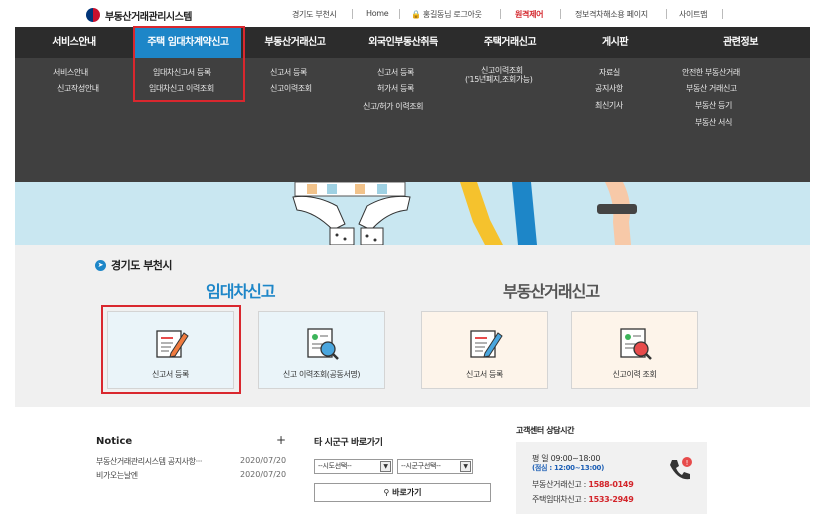 Image resolution: width=820 pixels, height=521 pixels. Describe the element at coordinates (416, 14) in the screenshot. I see `lock-icon: 🔒` at that location.